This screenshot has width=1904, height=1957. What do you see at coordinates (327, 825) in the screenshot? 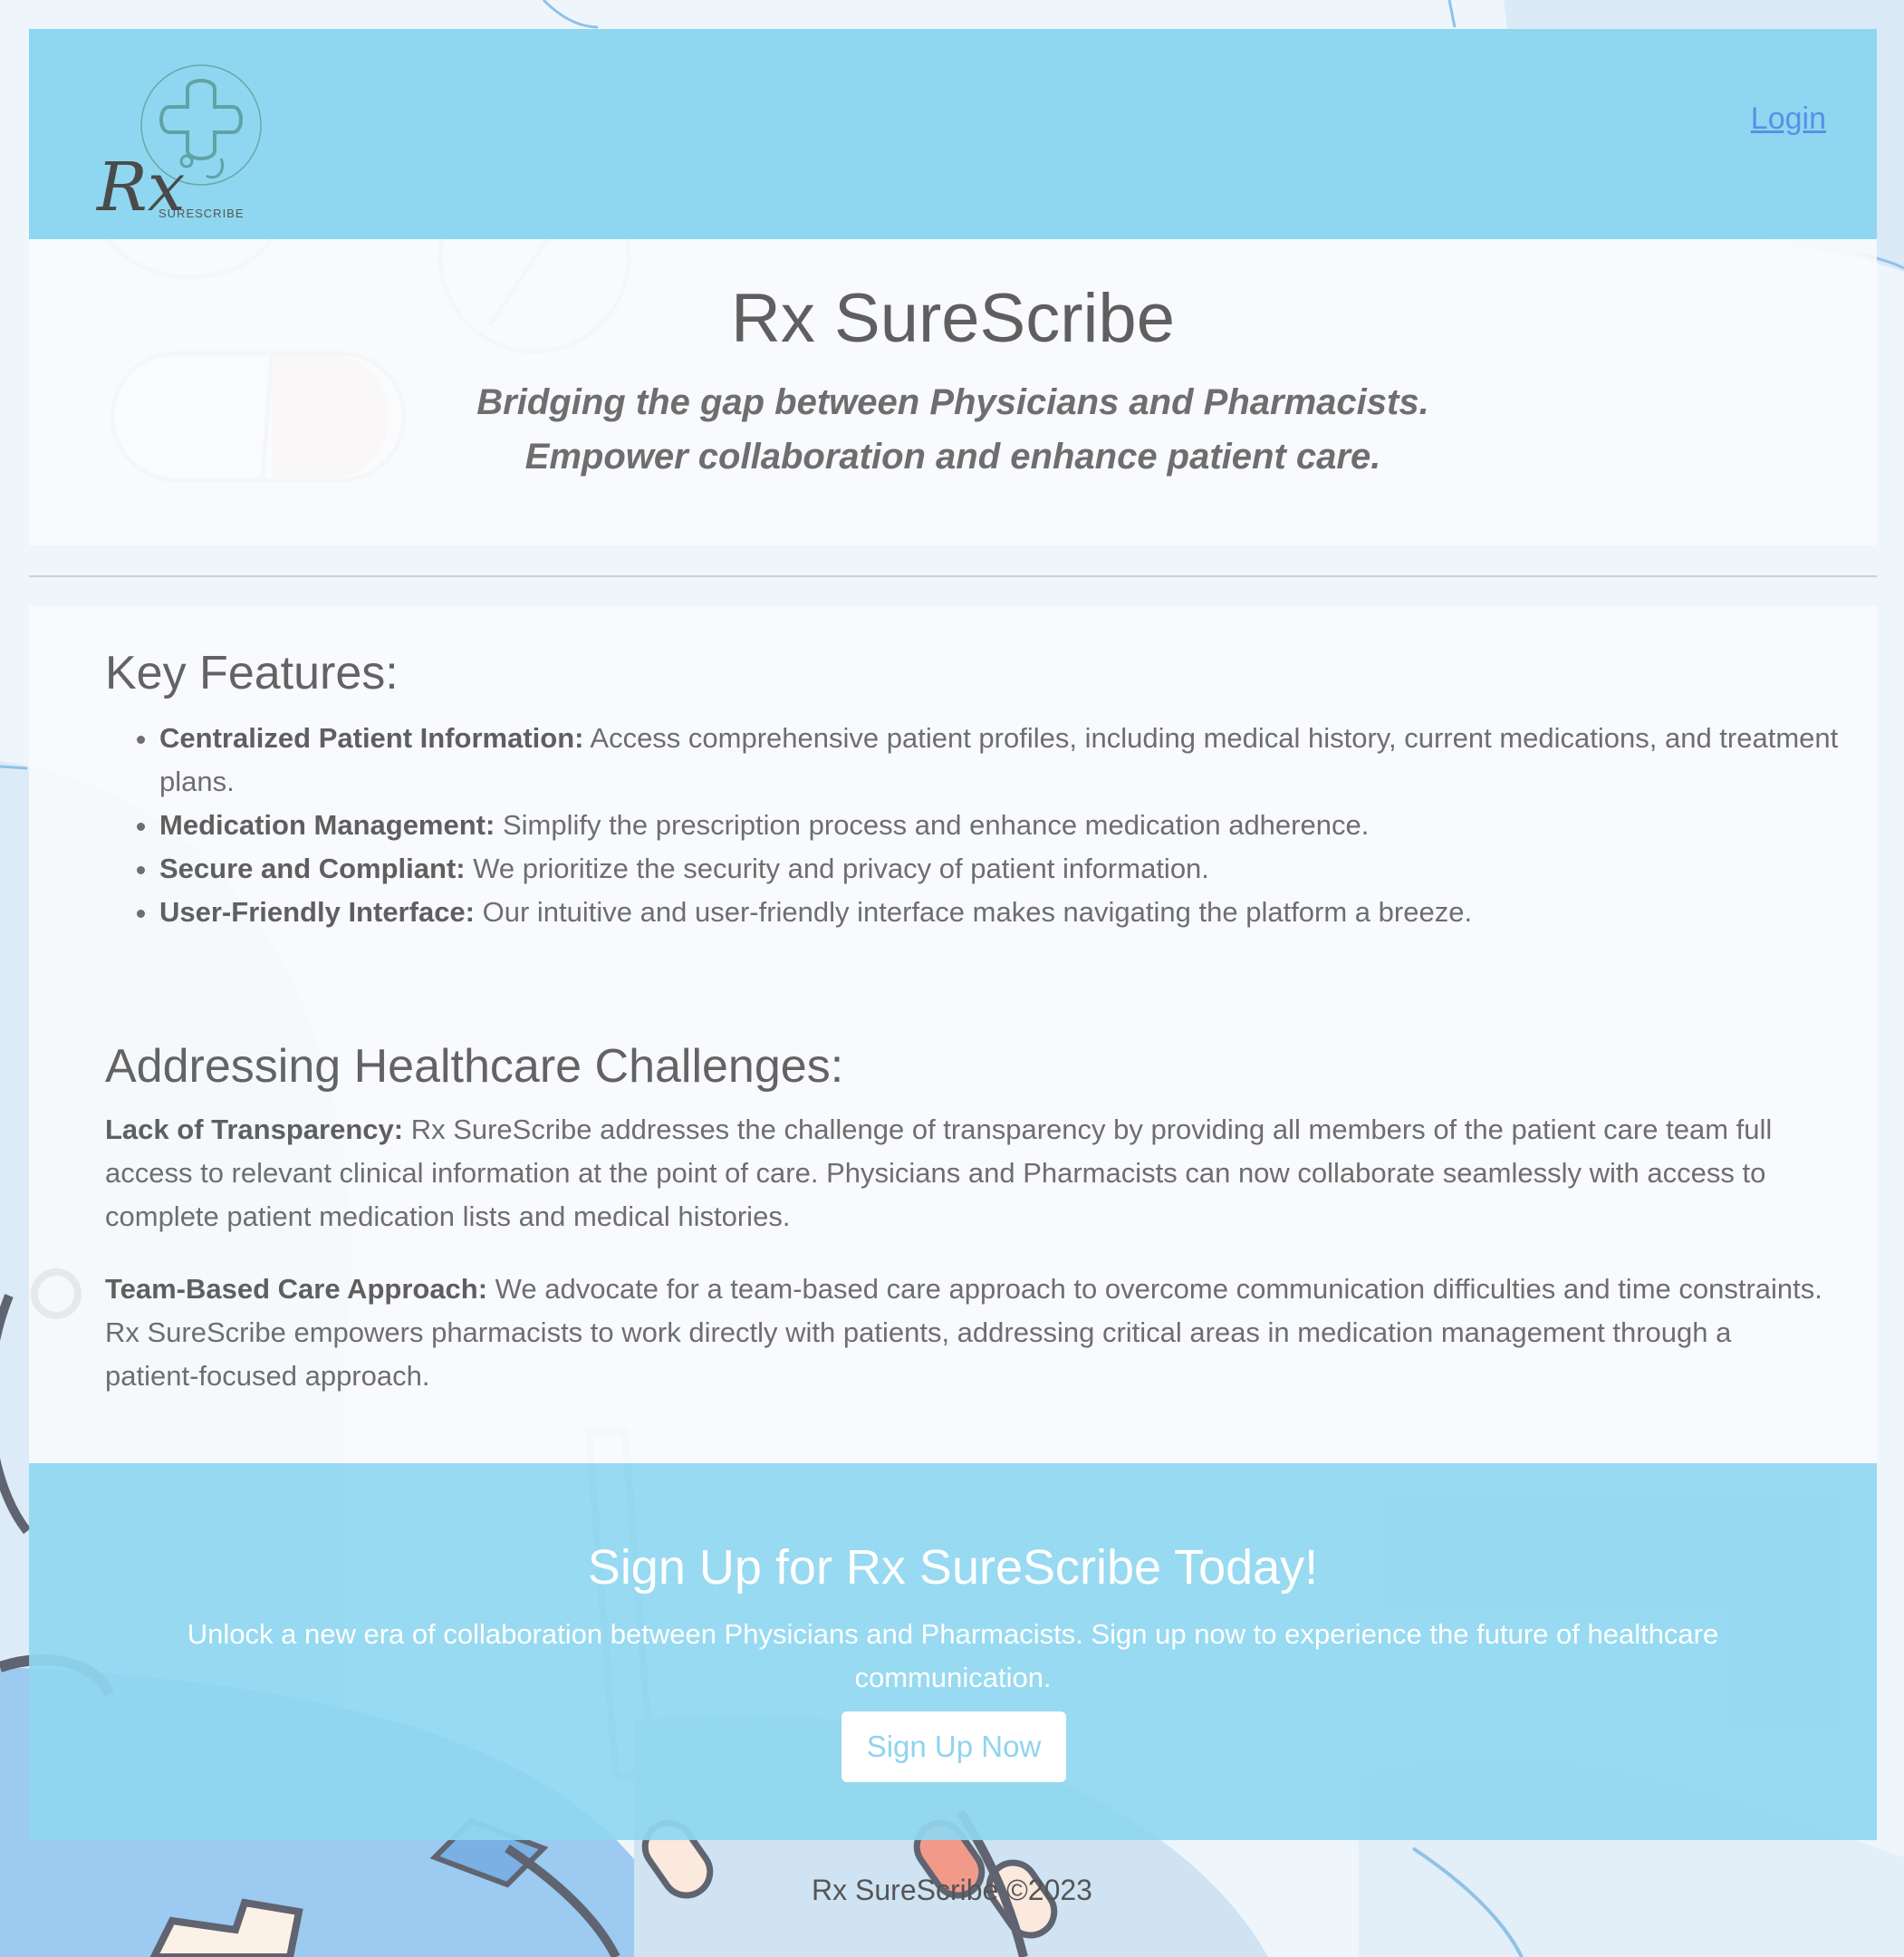
I see `feature-title: Medication Management:` at bounding box center [327, 825].